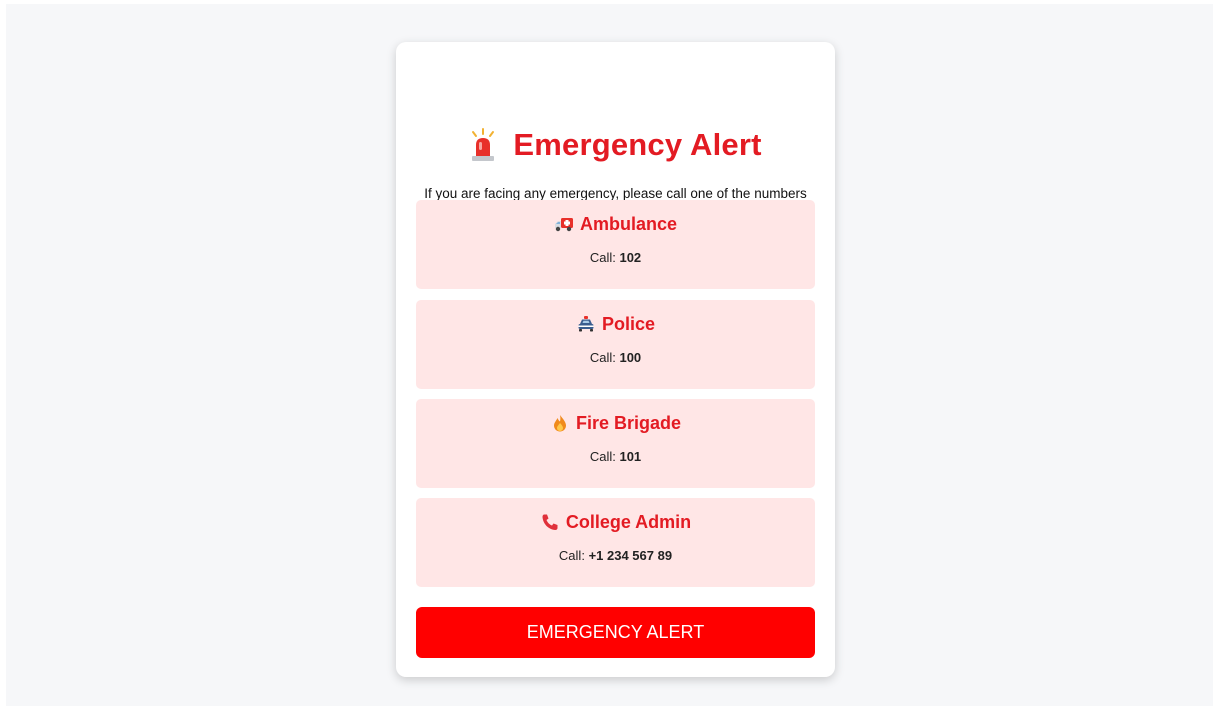 Image resolution: width=1213 pixels, height=706 pixels. I want to click on call-number: 101, so click(630, 456).